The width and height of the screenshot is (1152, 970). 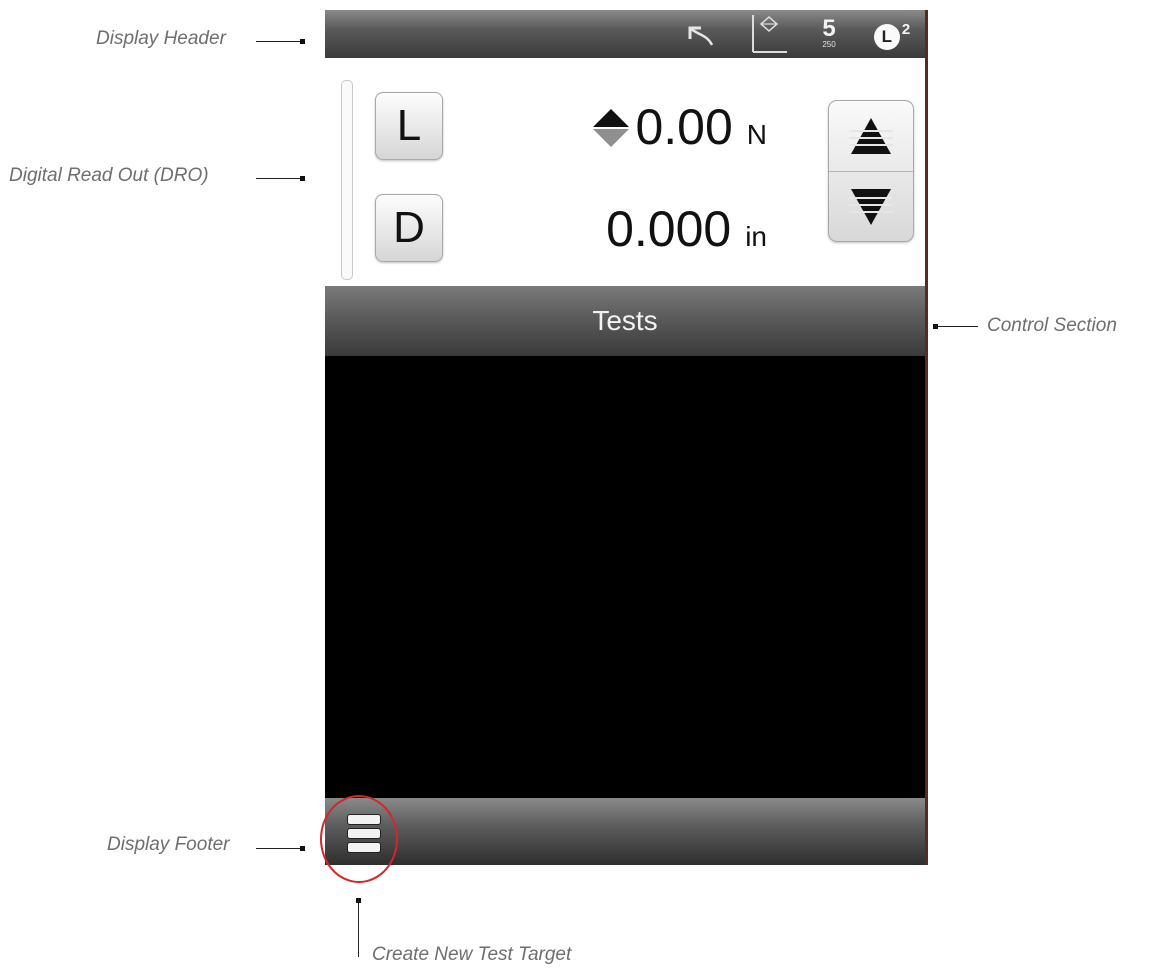 I want to click on sample-rate-icon: 5 250, so click(x=829, y=34).